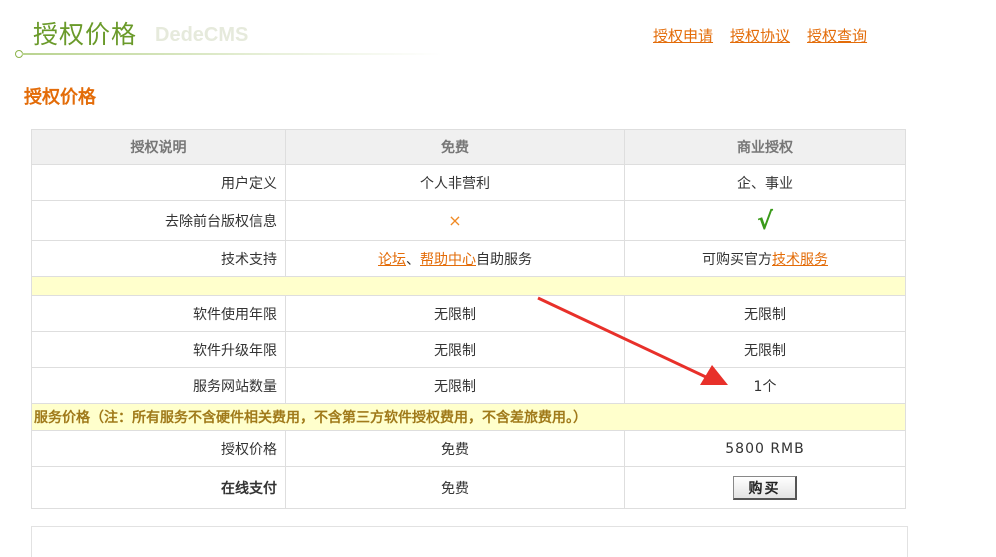 The height and width of the screenshot is (557, 996). I want to click on table-row: 软件升级年限 无限制 无限制, so click(468, 349).